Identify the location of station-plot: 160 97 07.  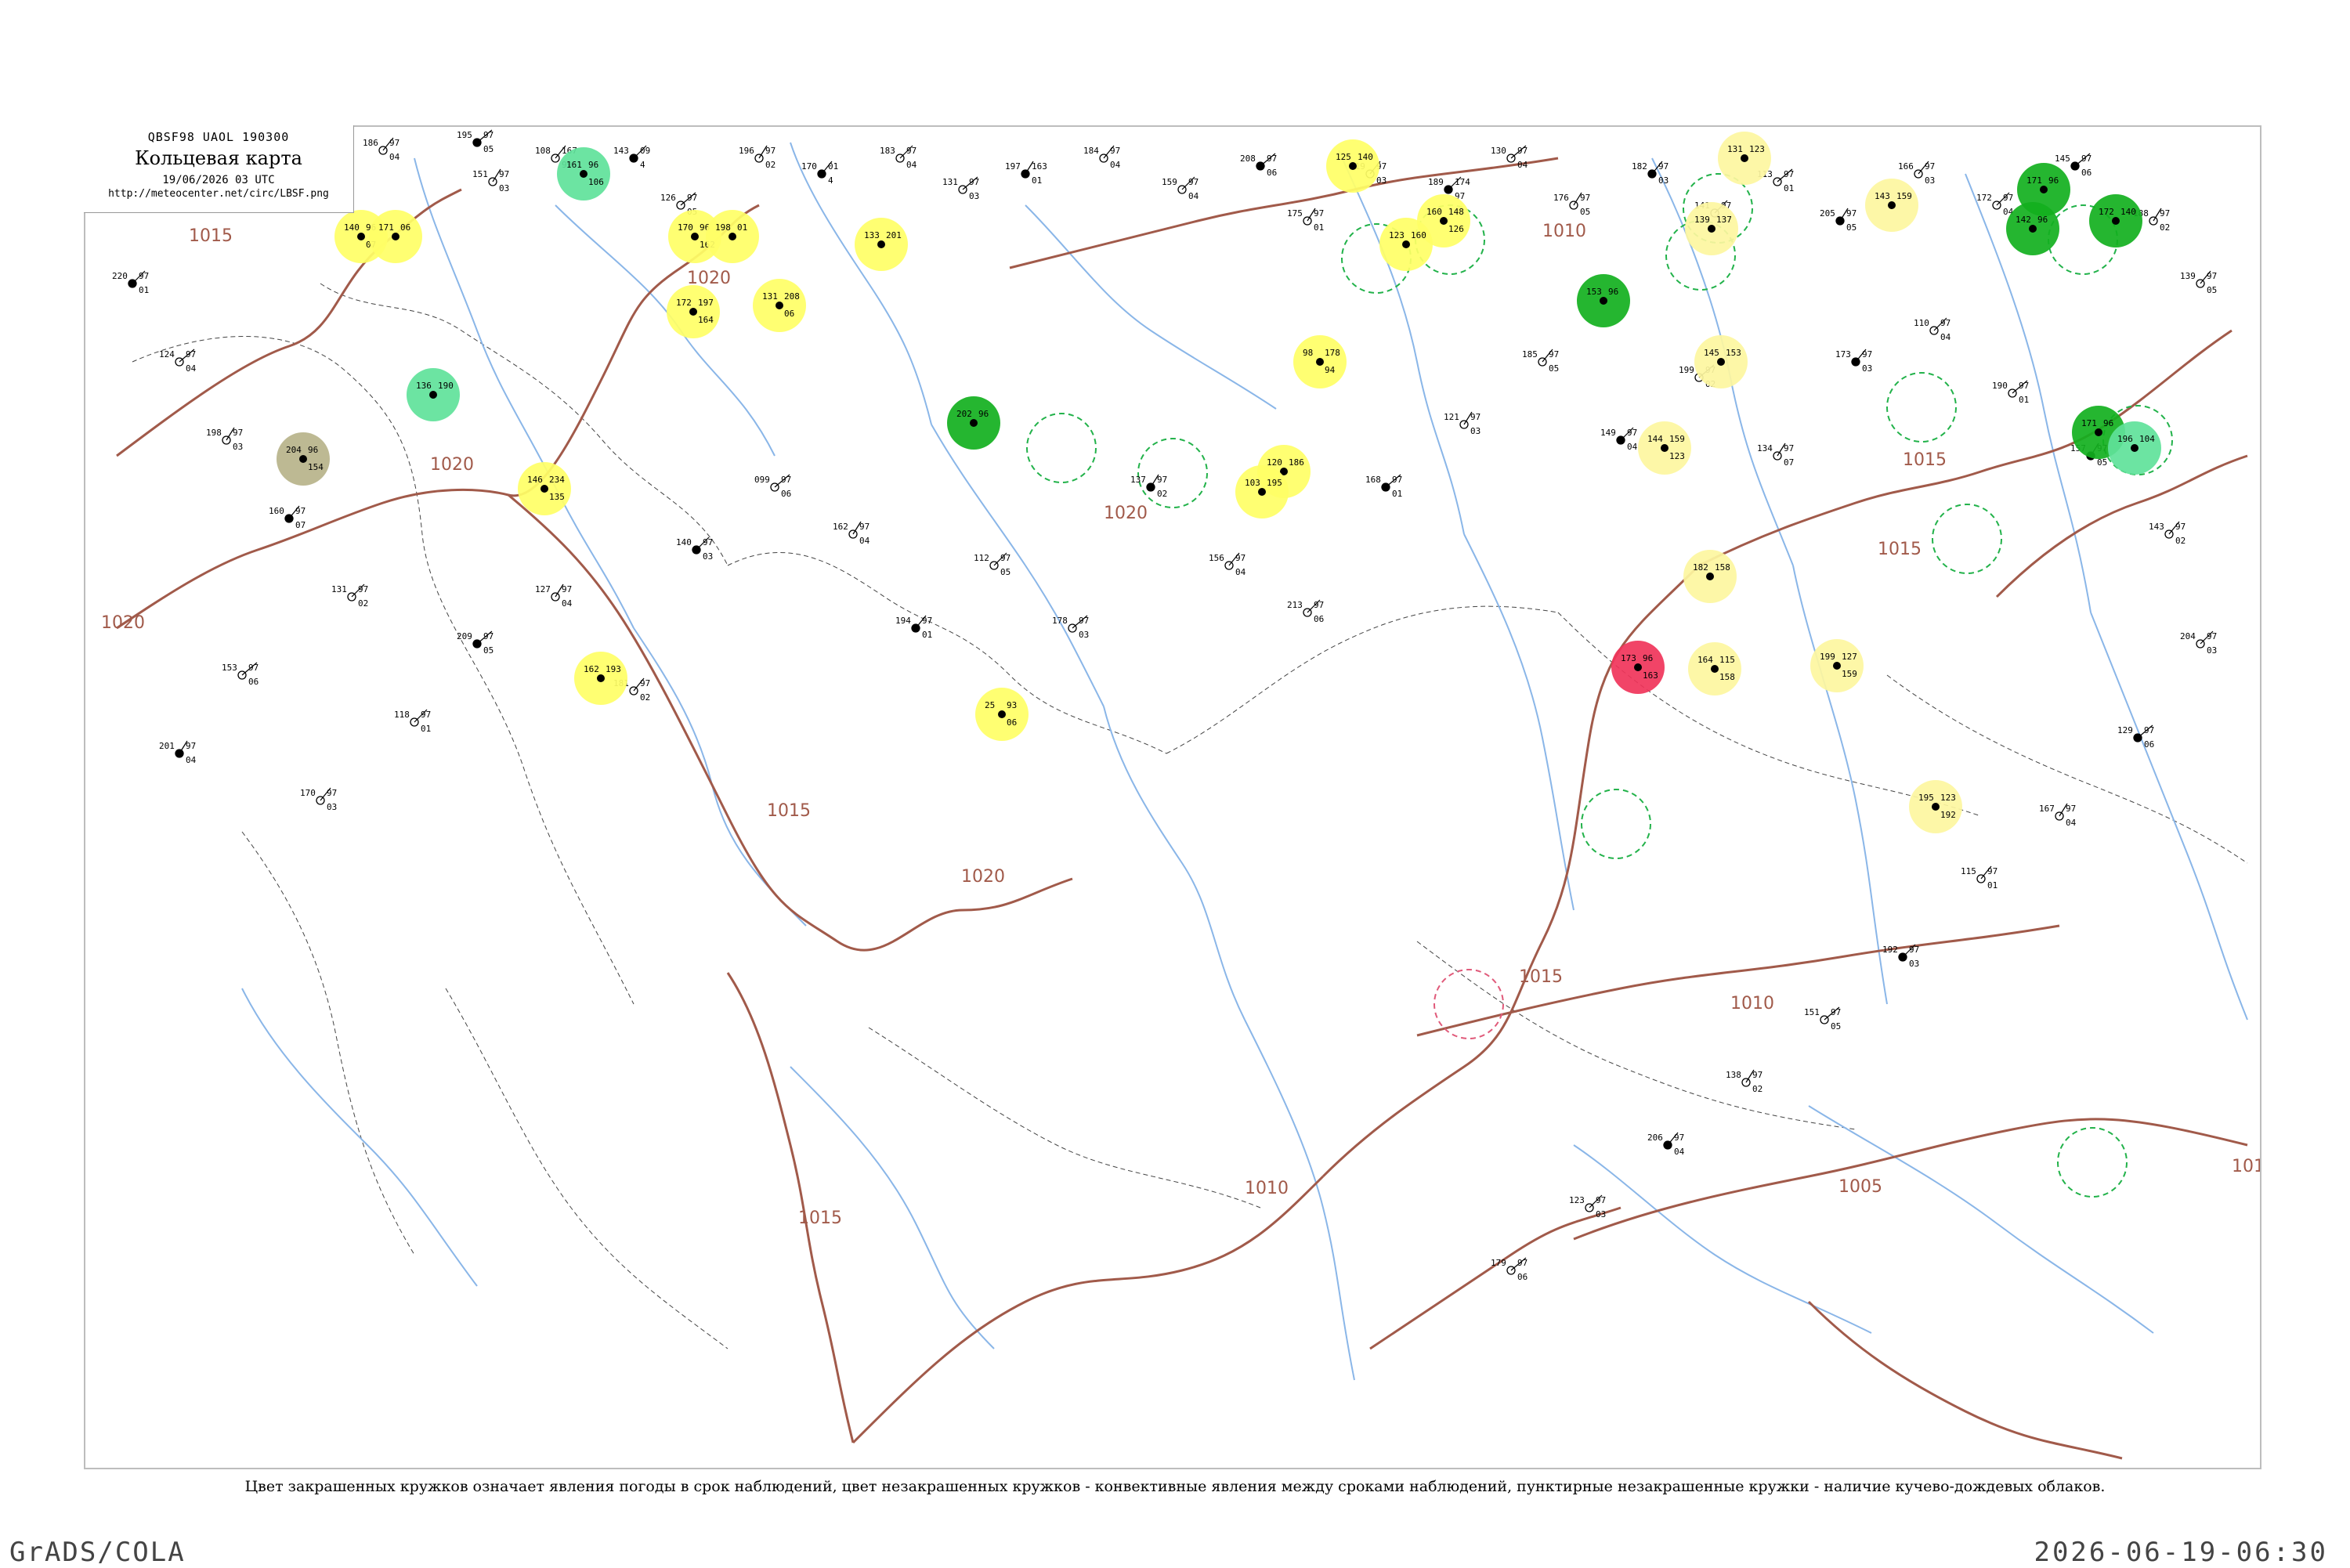
(288, 517).